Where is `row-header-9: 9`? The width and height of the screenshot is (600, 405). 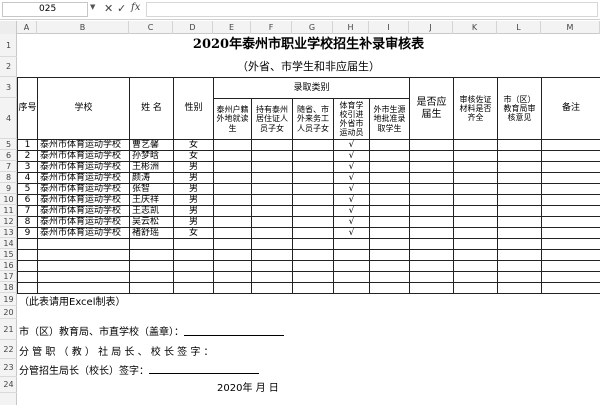
row-header-9: 9 is located at coordinates (8, 188).